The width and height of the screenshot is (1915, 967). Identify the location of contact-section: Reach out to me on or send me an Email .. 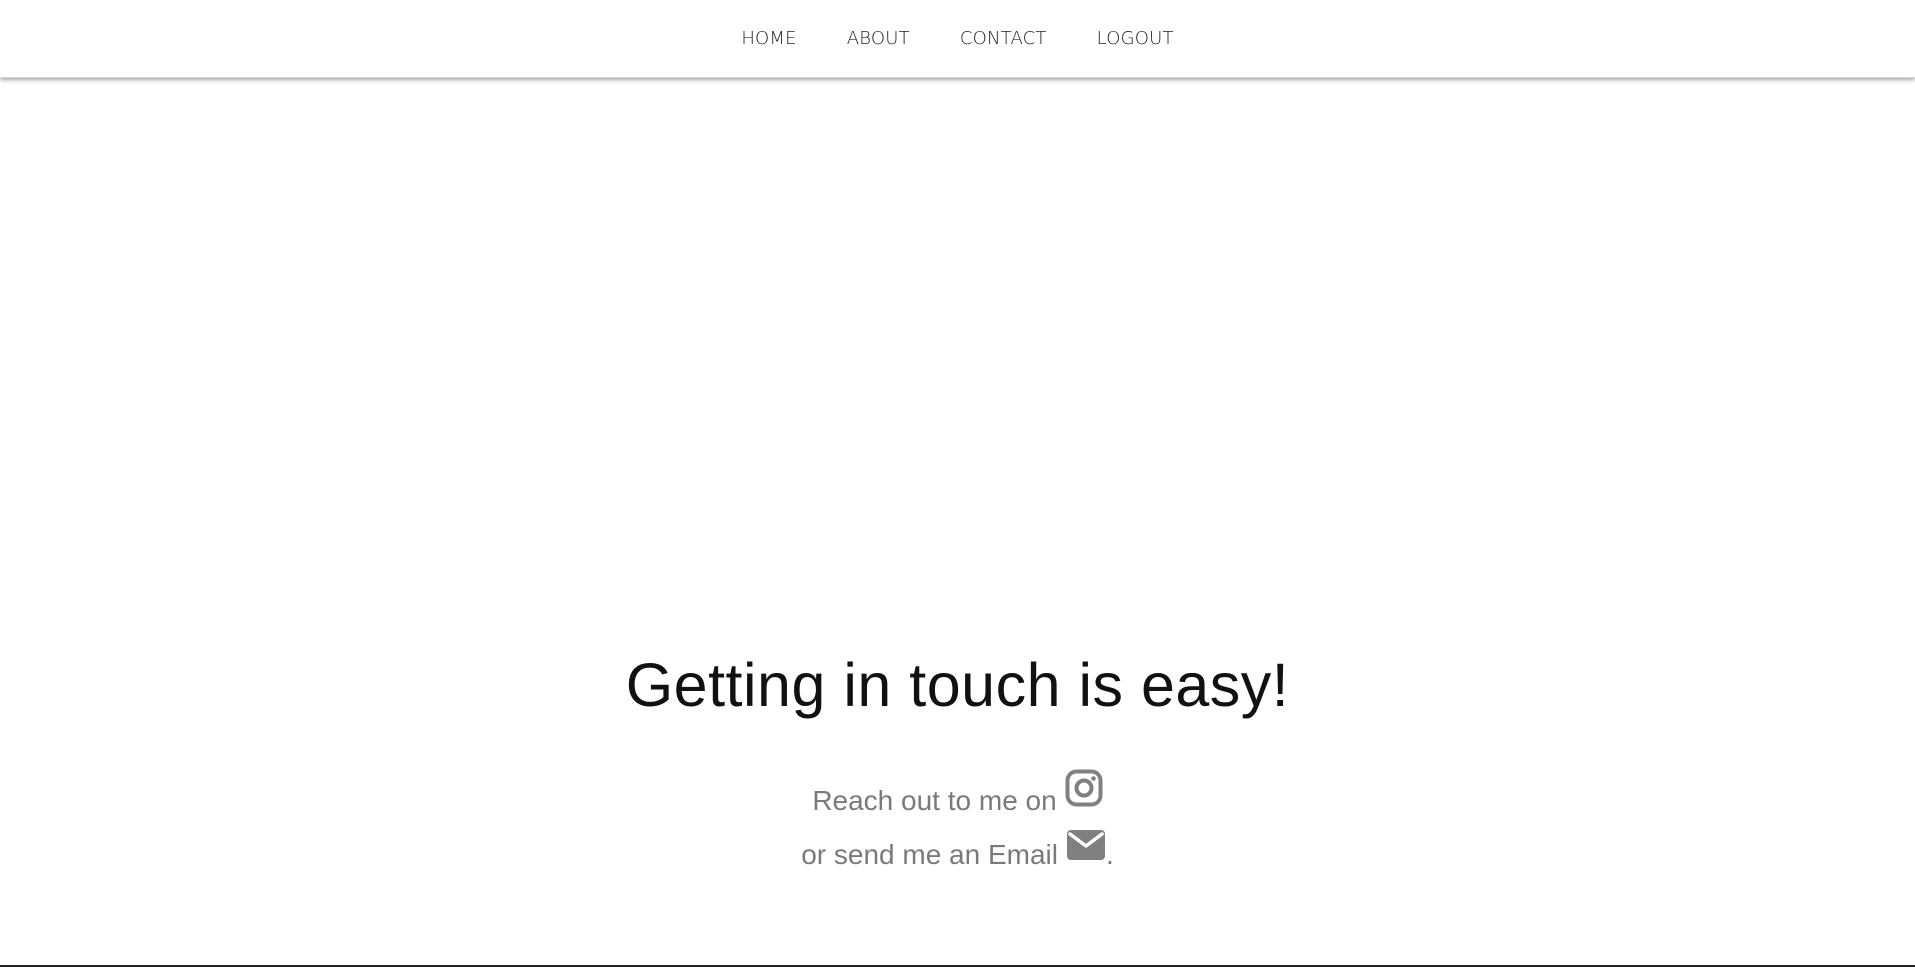
(957, 828).